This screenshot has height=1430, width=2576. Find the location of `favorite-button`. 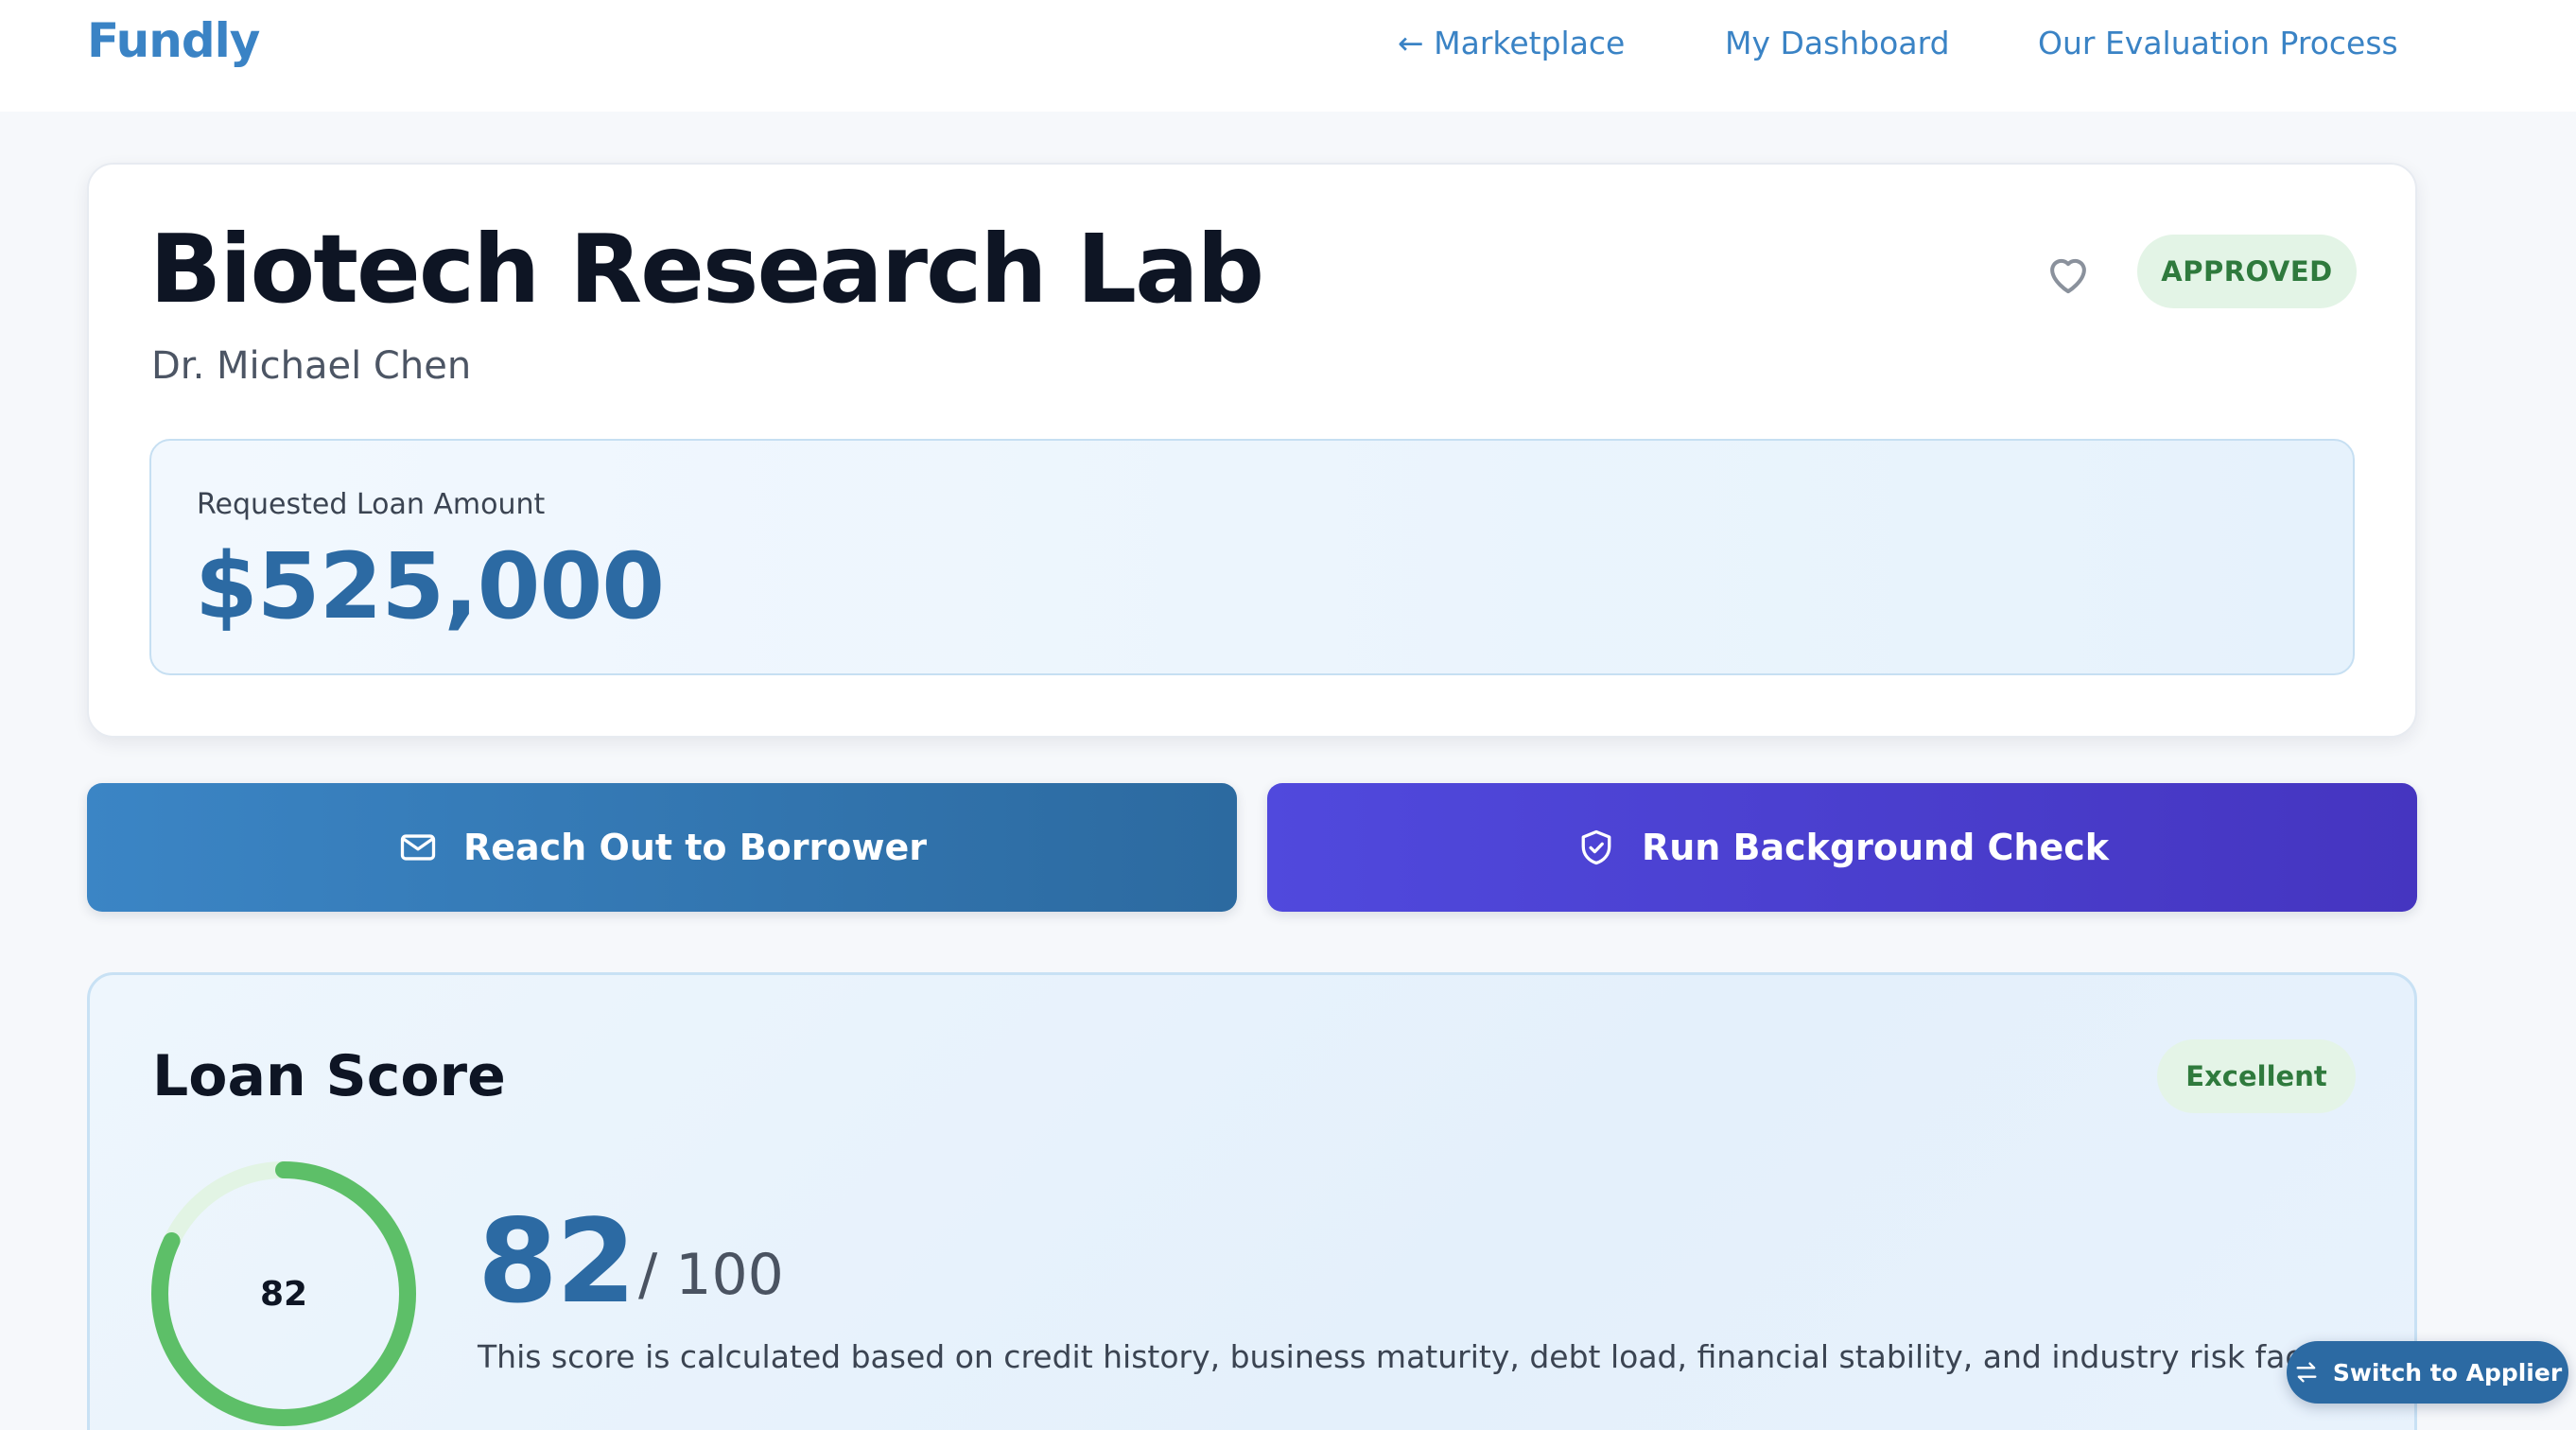

favorite-button is located at coordinates (2068, 273).